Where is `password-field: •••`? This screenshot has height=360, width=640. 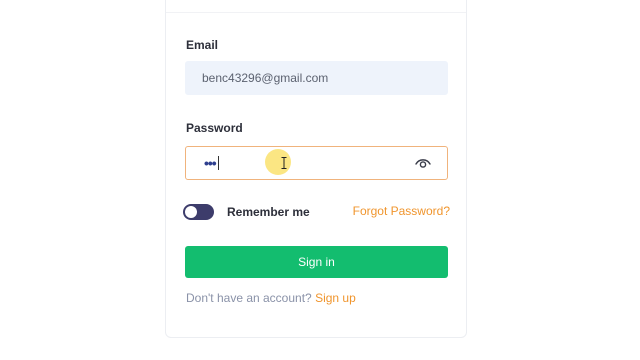
password-field: ••• is located at coordinates (316, 163).